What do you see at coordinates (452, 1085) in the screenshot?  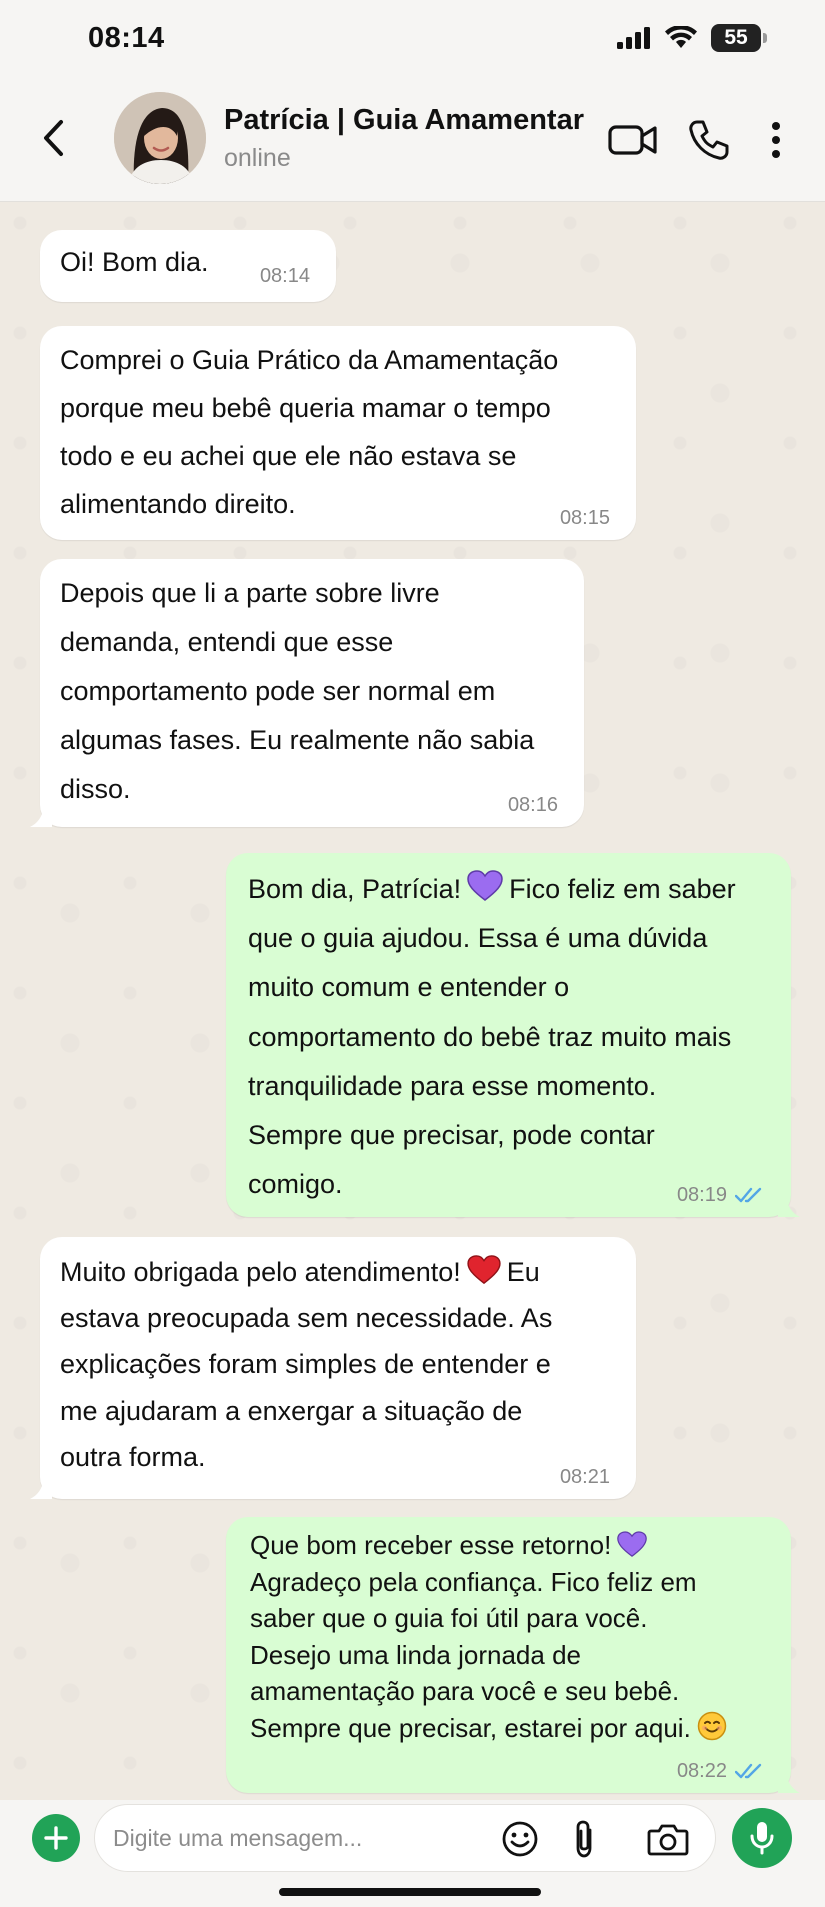 I see `message-line: tranquilidade para esse momento.` at bounding box center [452, 1085].